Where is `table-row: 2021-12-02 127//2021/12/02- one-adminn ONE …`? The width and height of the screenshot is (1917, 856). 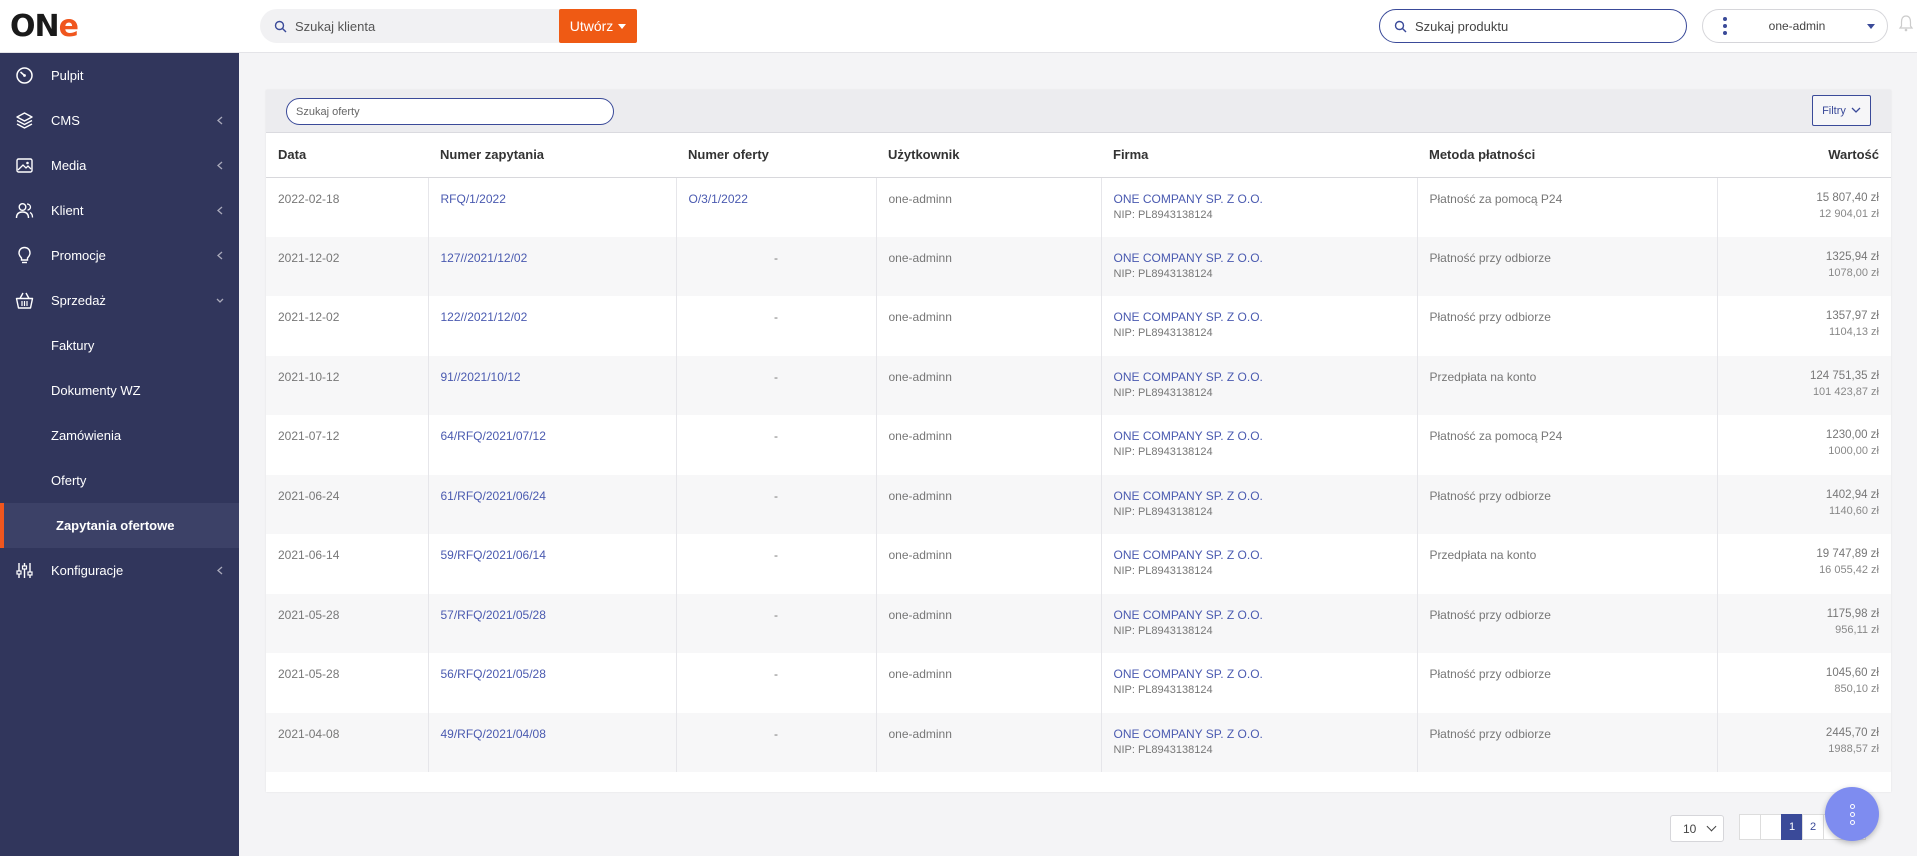
table-row: 2021-12-02 127//2021/12/02- one-adminn ONE … is located at coordinates (1078, 266).